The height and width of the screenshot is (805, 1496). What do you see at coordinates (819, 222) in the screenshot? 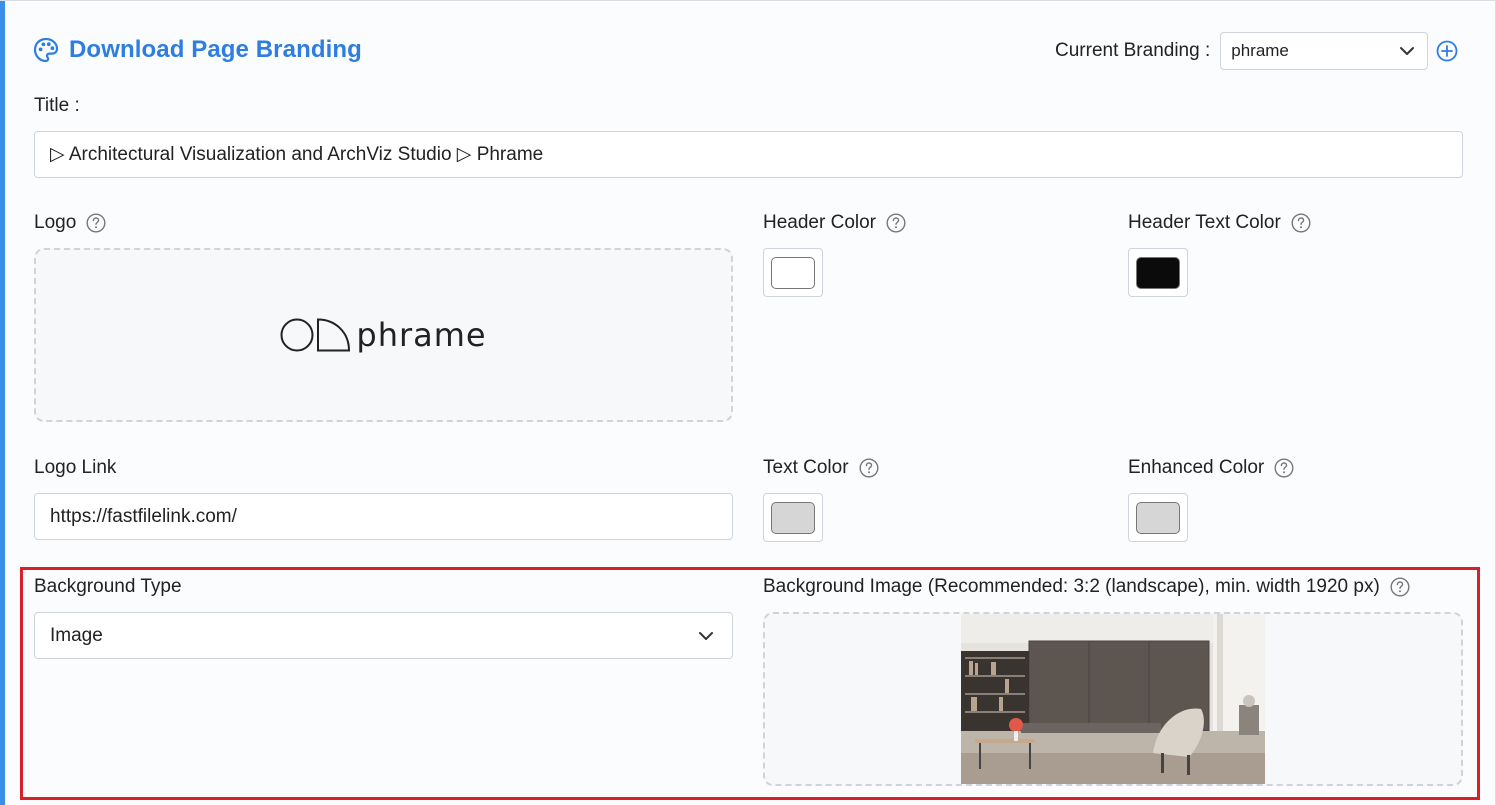
I see `header-color-label-text: Header Color` at bounding box center [819, 222].